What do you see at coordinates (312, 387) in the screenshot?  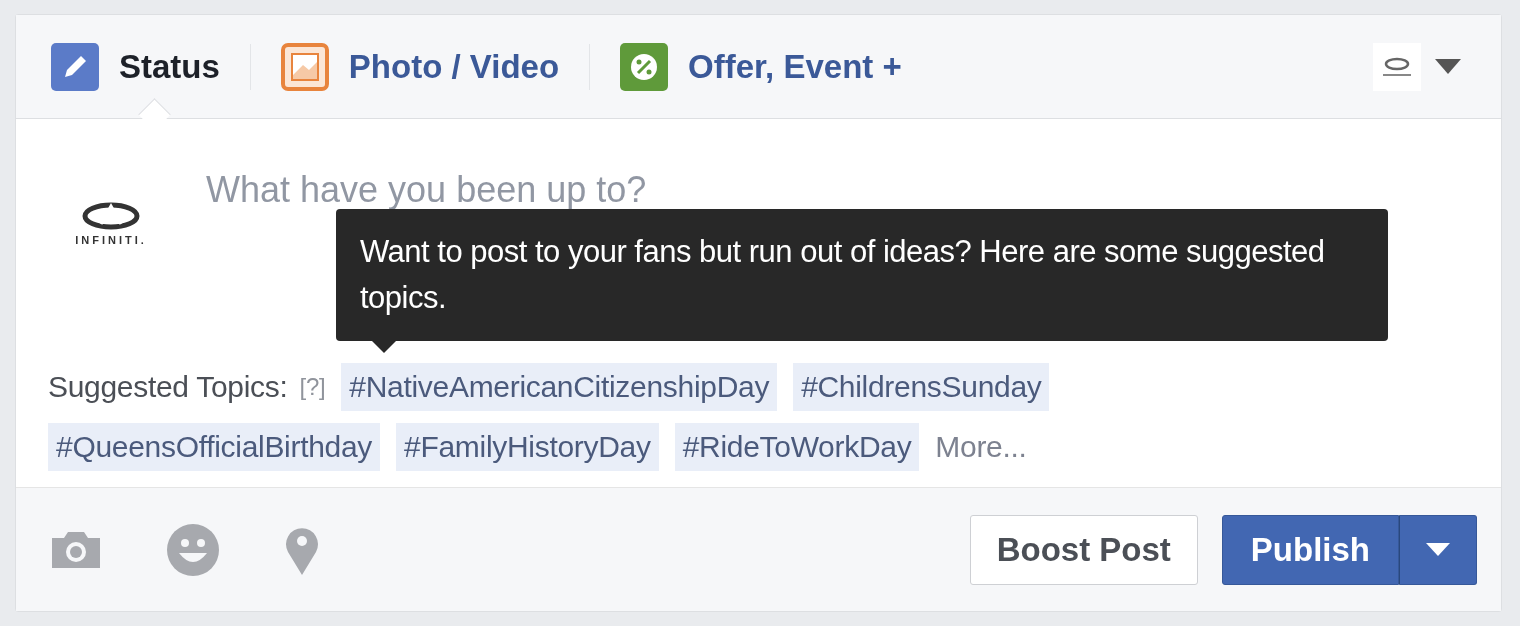 I see `help-link: [?]` at bounding box center [312, 387].